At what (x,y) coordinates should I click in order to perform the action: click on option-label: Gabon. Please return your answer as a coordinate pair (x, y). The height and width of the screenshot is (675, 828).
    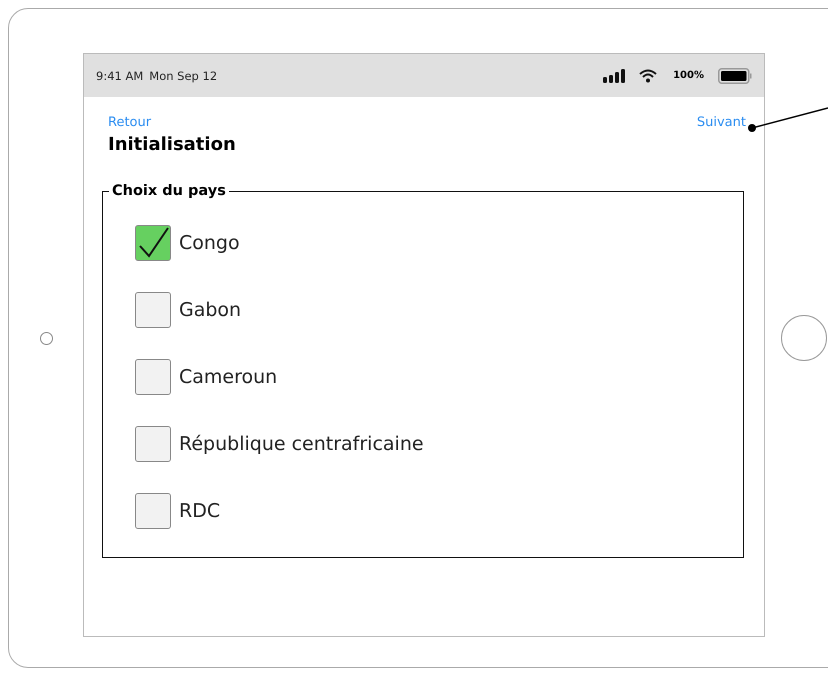
    Looking at the image, I should click on (210, 309).